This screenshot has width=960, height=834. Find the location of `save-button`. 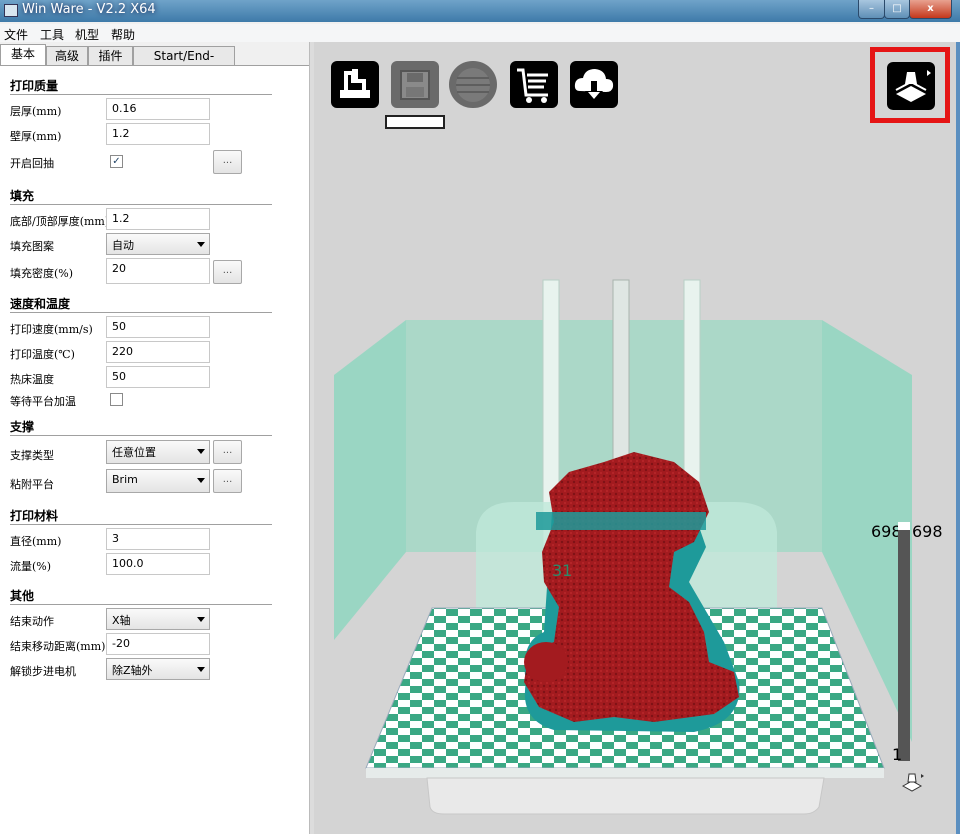

save-button is located at coordinates (415, 84).